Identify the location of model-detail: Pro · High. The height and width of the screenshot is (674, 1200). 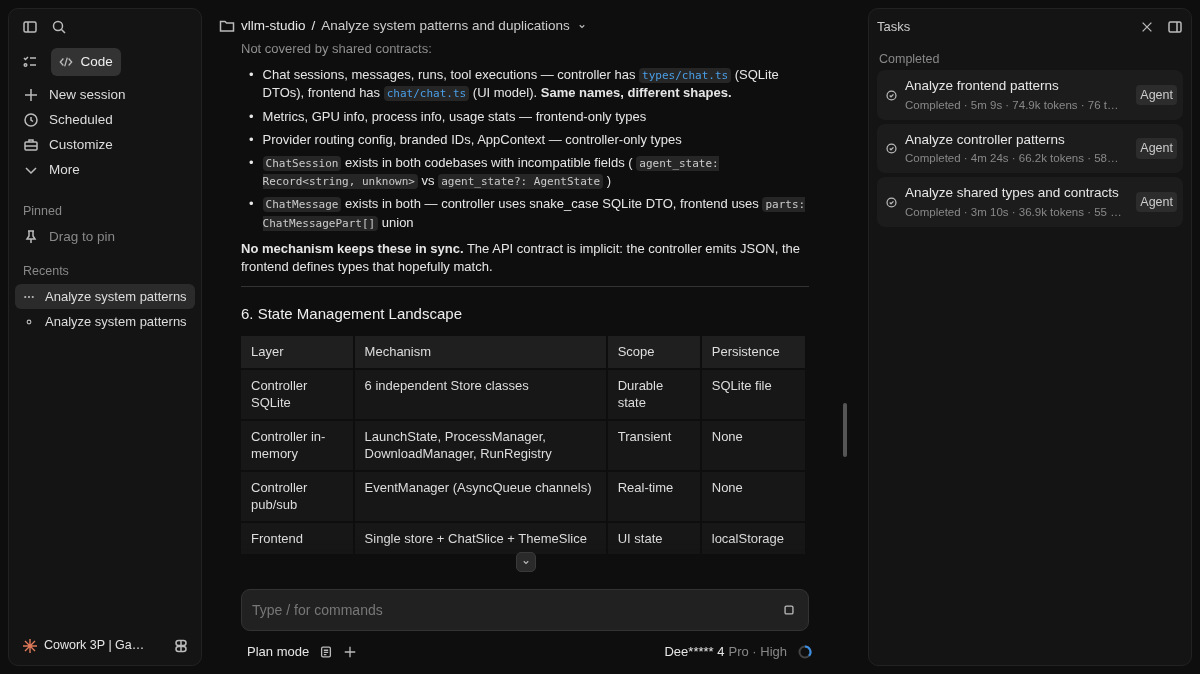
(757, 652).